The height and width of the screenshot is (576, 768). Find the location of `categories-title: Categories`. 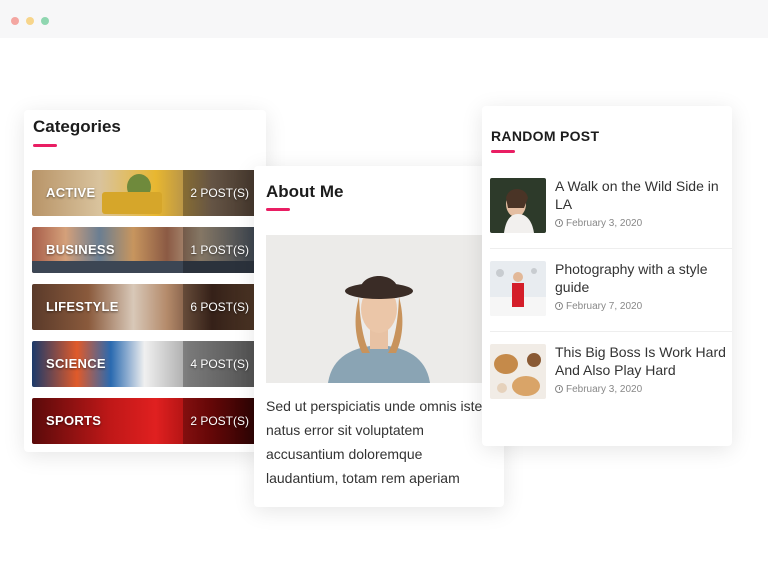

categories-title: Categories is located at coordinates (77, 126).